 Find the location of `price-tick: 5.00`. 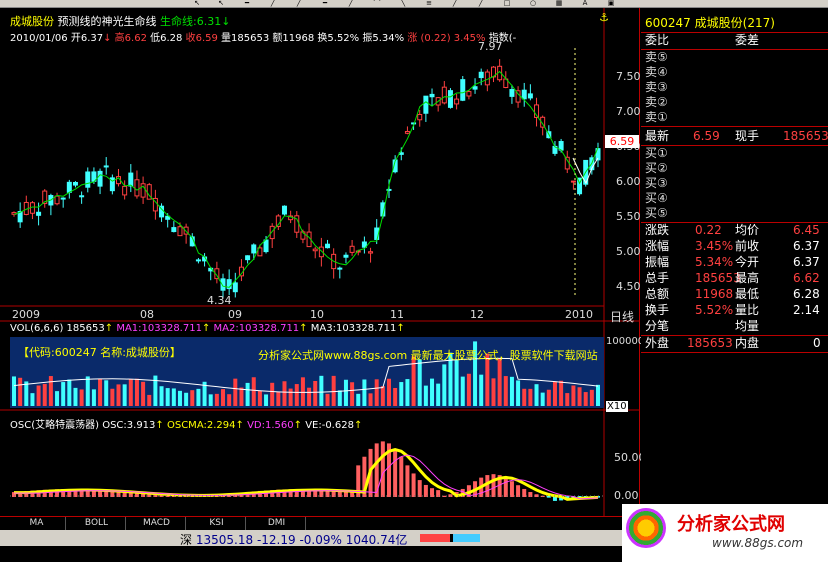

price-tick: 5.00 is located at coordinates (628, 251).